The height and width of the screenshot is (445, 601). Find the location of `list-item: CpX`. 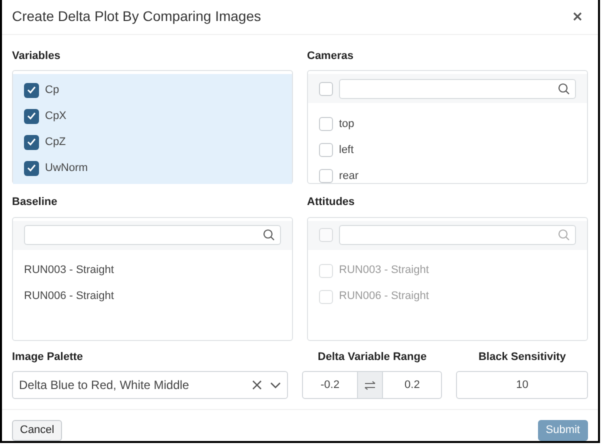

list-item: CpX is located at coordinates (55, 116).